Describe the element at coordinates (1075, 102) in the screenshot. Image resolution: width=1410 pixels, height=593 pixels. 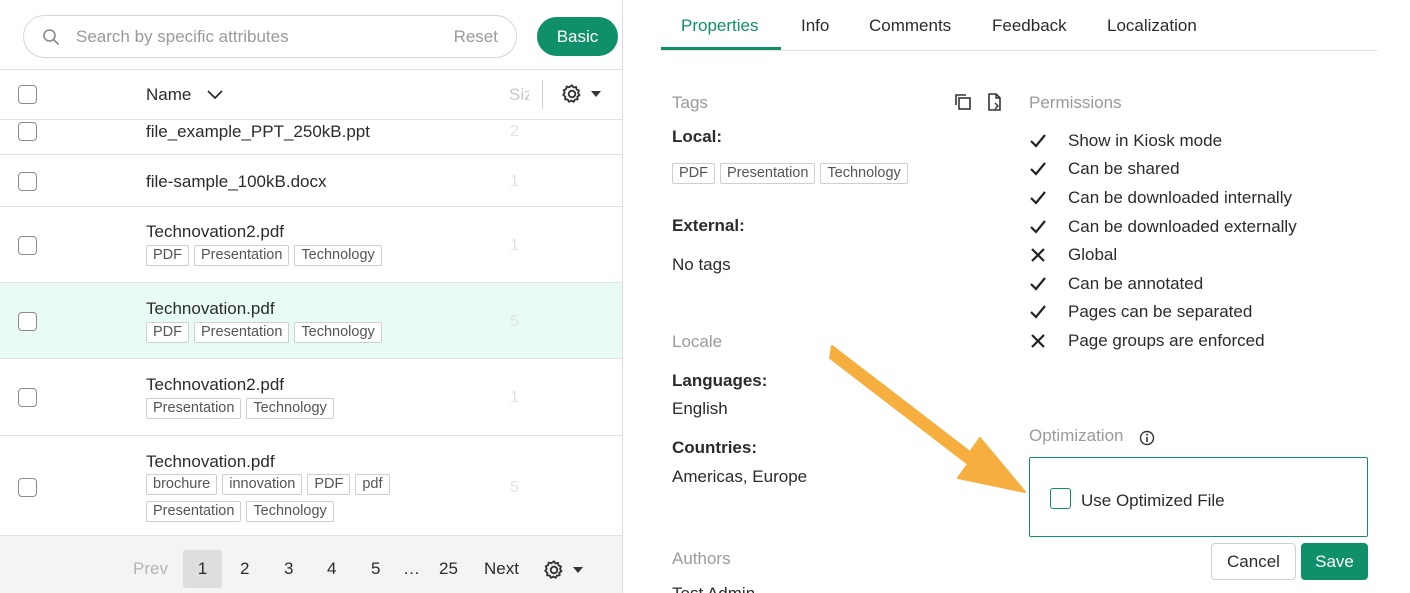
I see `permissions-section-title: Permissions` at that location.